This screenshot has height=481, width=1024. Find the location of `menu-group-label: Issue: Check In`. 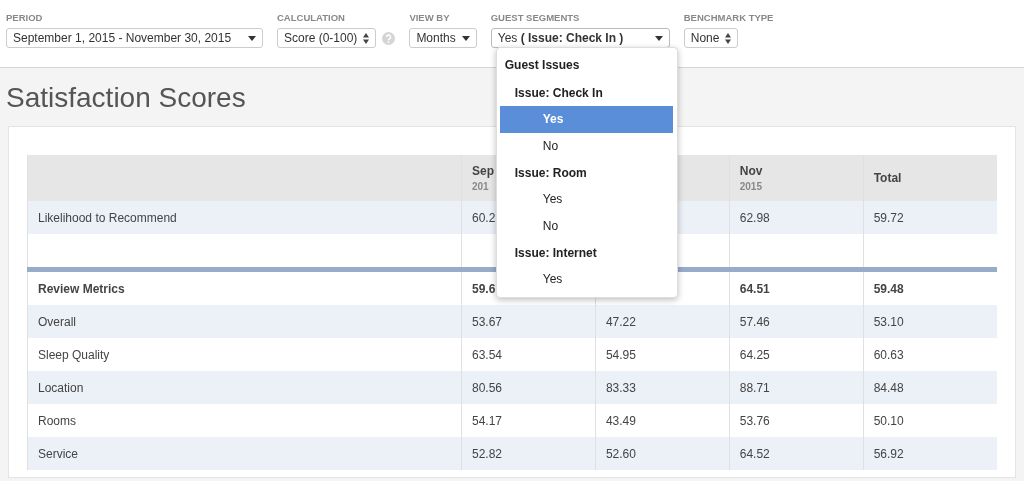

menu-group-label: Issue: Check In is located at coordinates (558, 93).